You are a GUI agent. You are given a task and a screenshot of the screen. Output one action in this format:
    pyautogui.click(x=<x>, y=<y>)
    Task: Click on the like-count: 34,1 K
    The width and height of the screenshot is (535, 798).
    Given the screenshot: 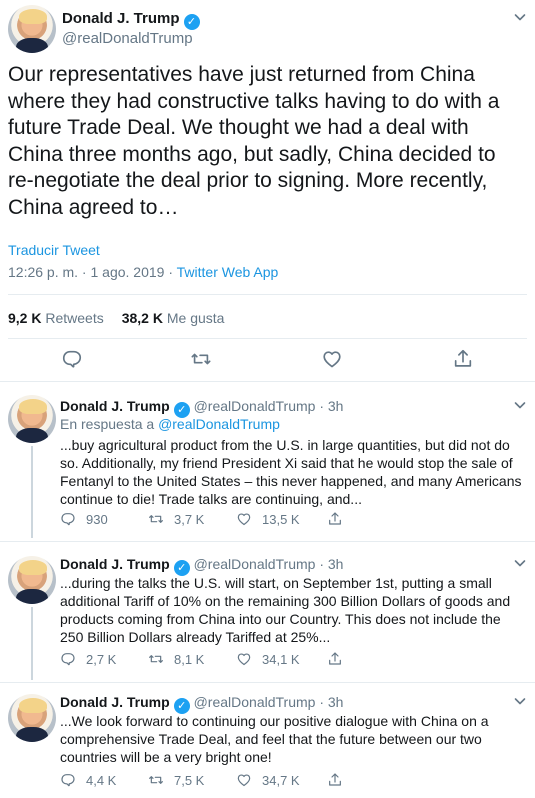 What is the action you would take?
    pyautogui.click(x=281, y=659)
    